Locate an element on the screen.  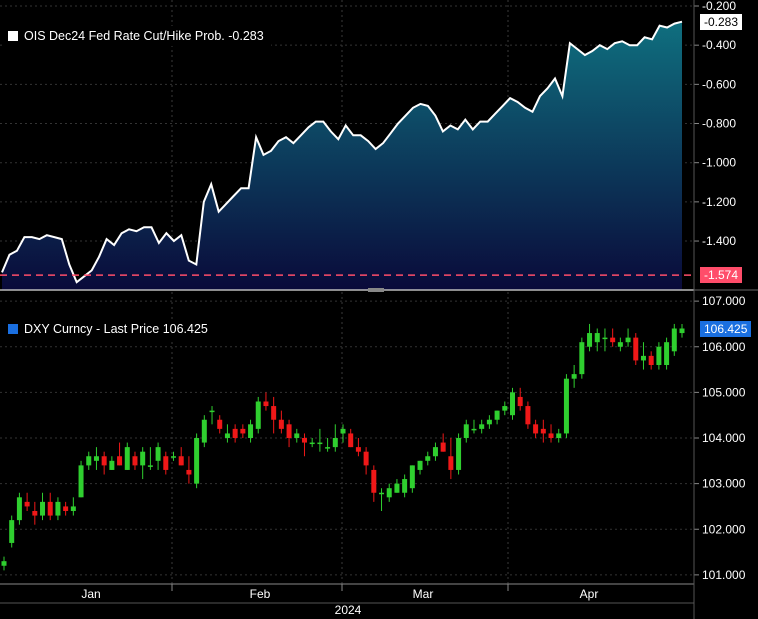
ois-last-value-tag: -0.283 is located at coordinates (721, 21).